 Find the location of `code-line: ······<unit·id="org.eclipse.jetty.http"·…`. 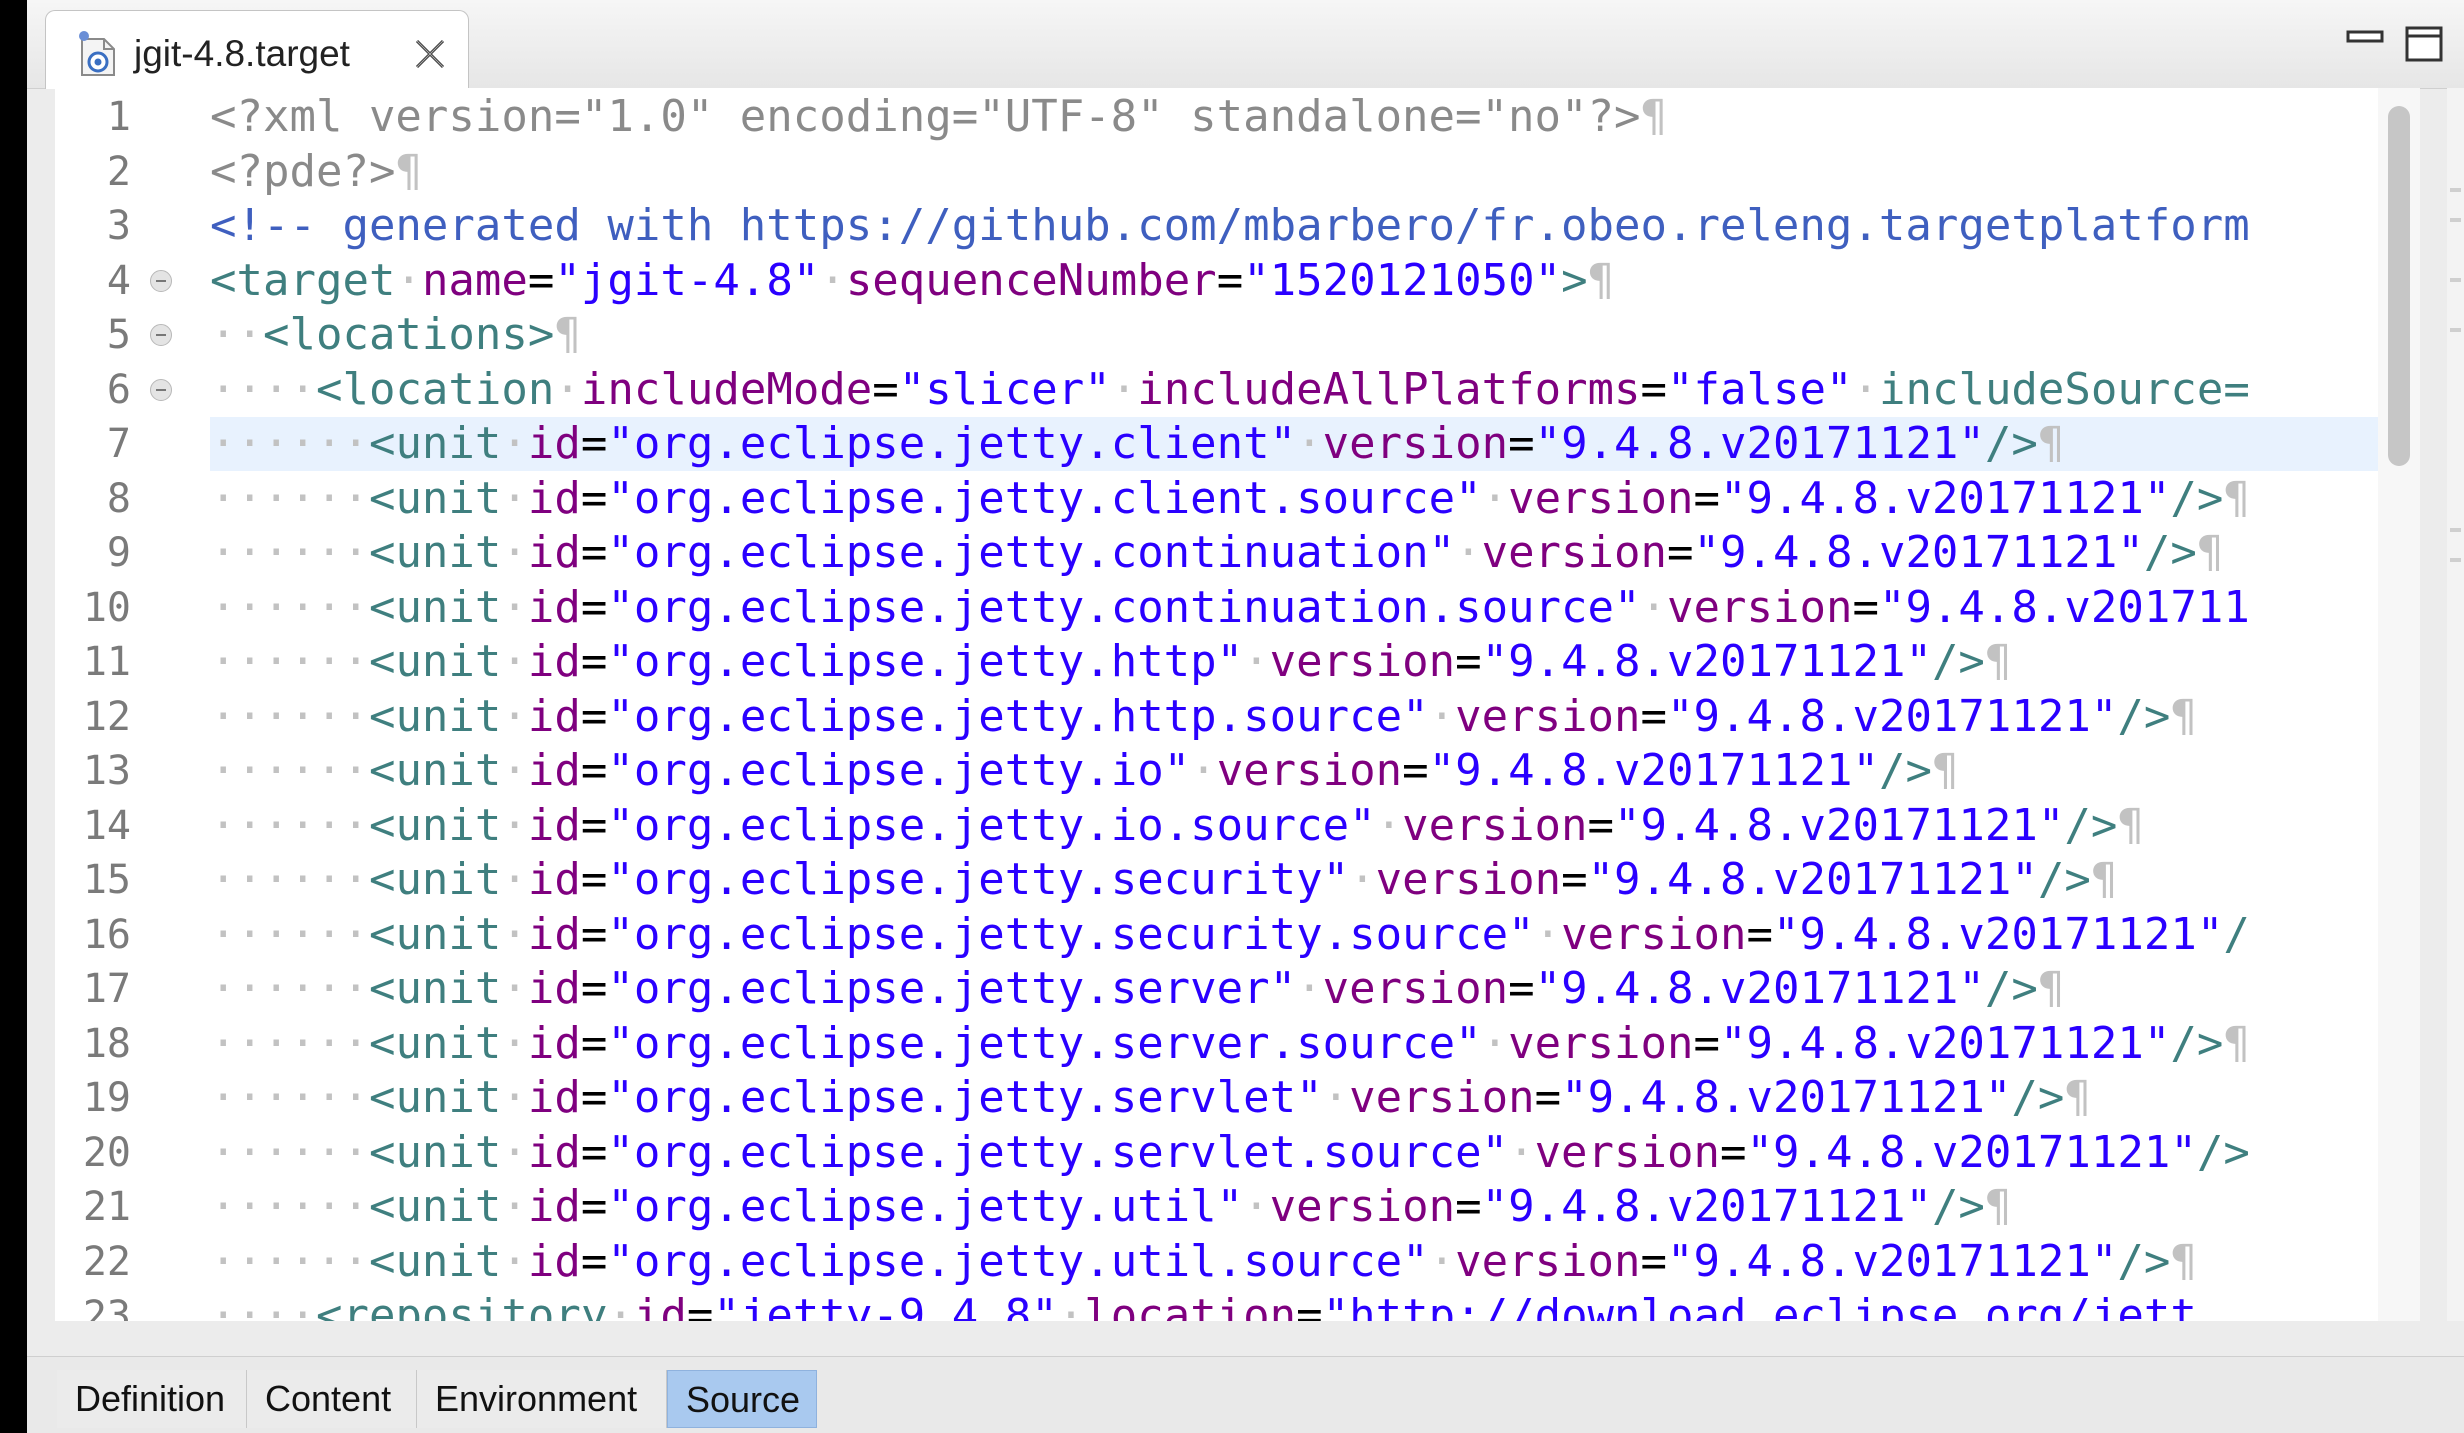

code-line: ······<unit·id="org.eclipse.jetty.http"·… is located at coordinates (1110, 662).